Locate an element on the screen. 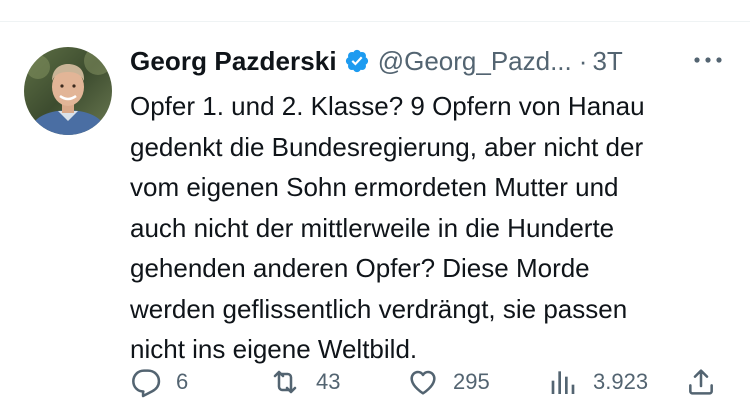  reply-count: 6 is located at coordinates (182, 381).